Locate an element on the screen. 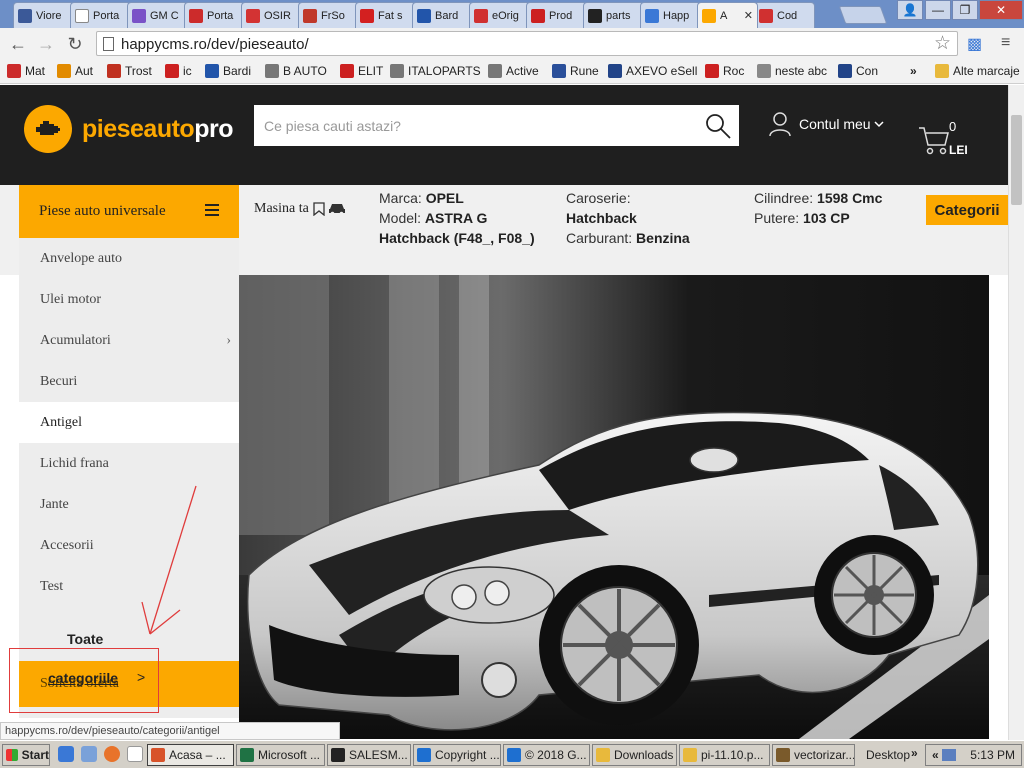  browser-tab-label: Prod is located at coordinates (561, 15).